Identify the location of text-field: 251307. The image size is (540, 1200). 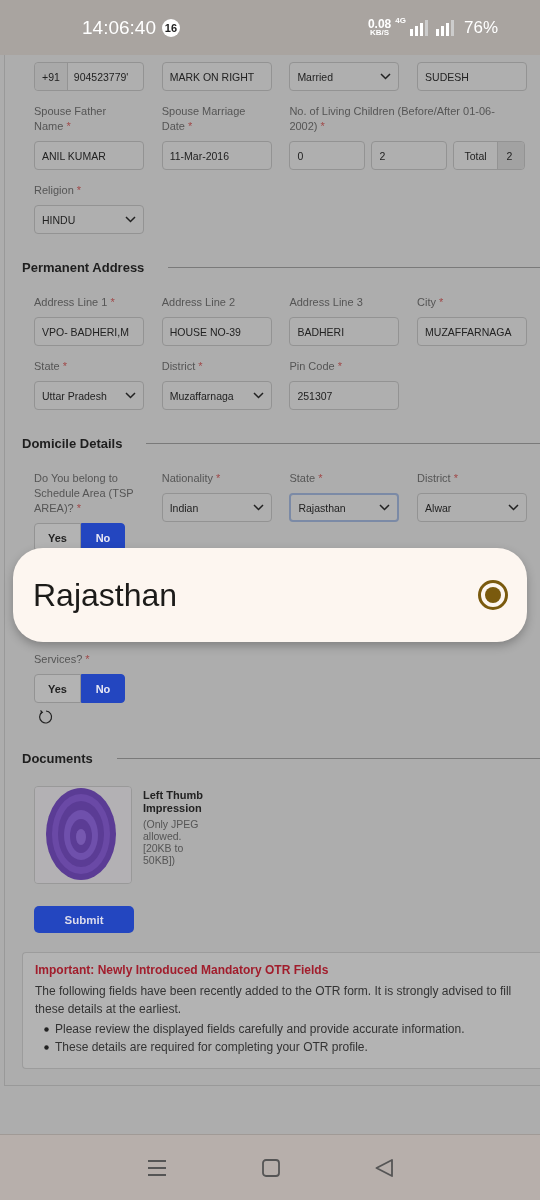
(344, 395).